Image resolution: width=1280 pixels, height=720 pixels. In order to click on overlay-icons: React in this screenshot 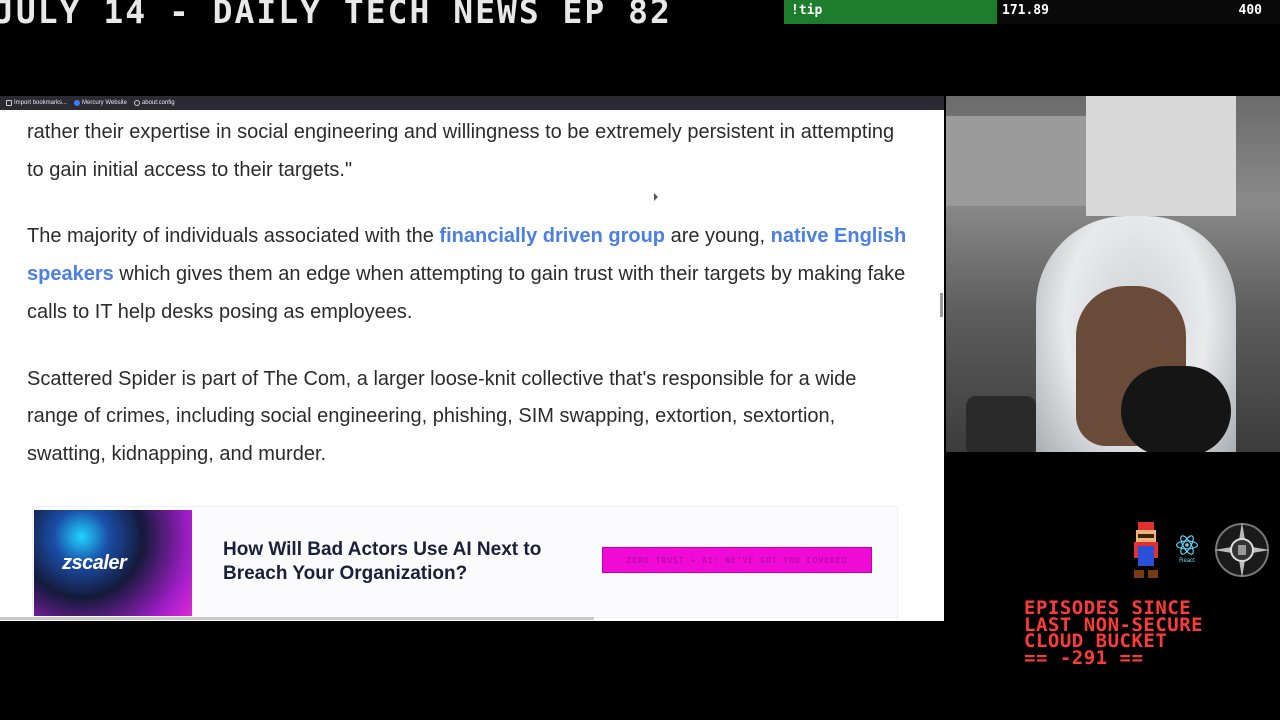, I will do `click(1201, 552)`.